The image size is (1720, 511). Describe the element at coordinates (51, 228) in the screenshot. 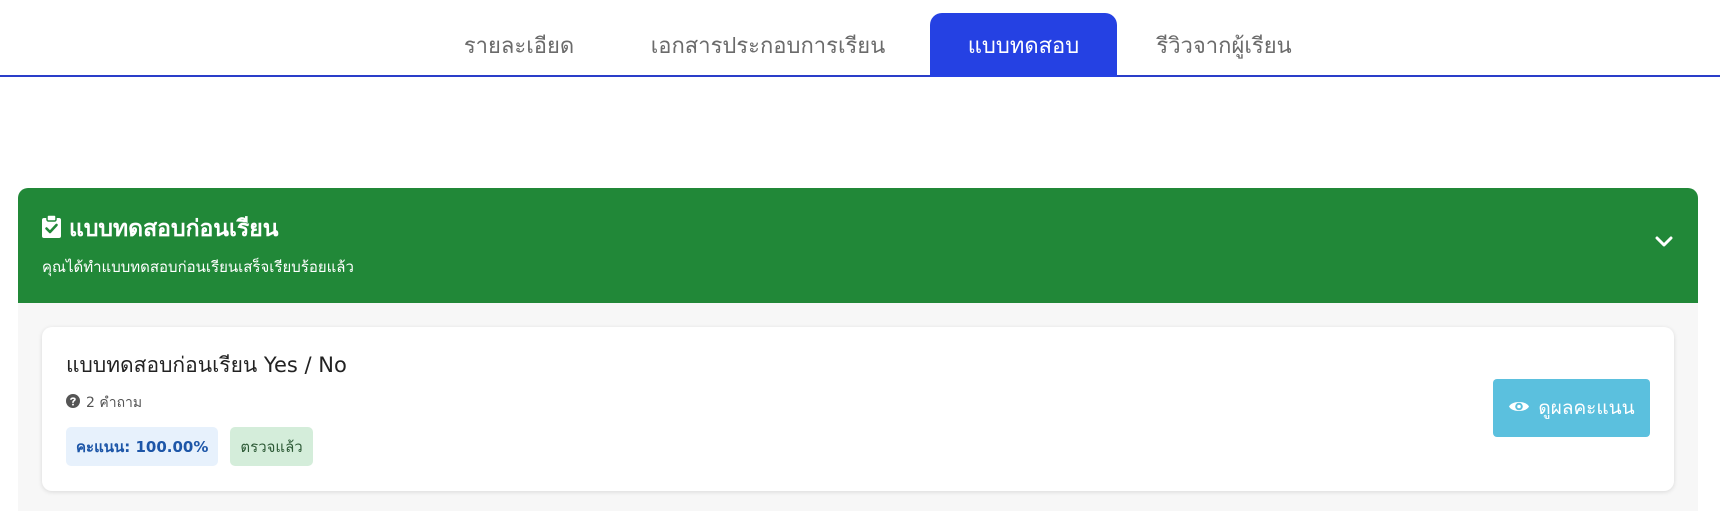

I see `clipboard-check-icon` at that location.